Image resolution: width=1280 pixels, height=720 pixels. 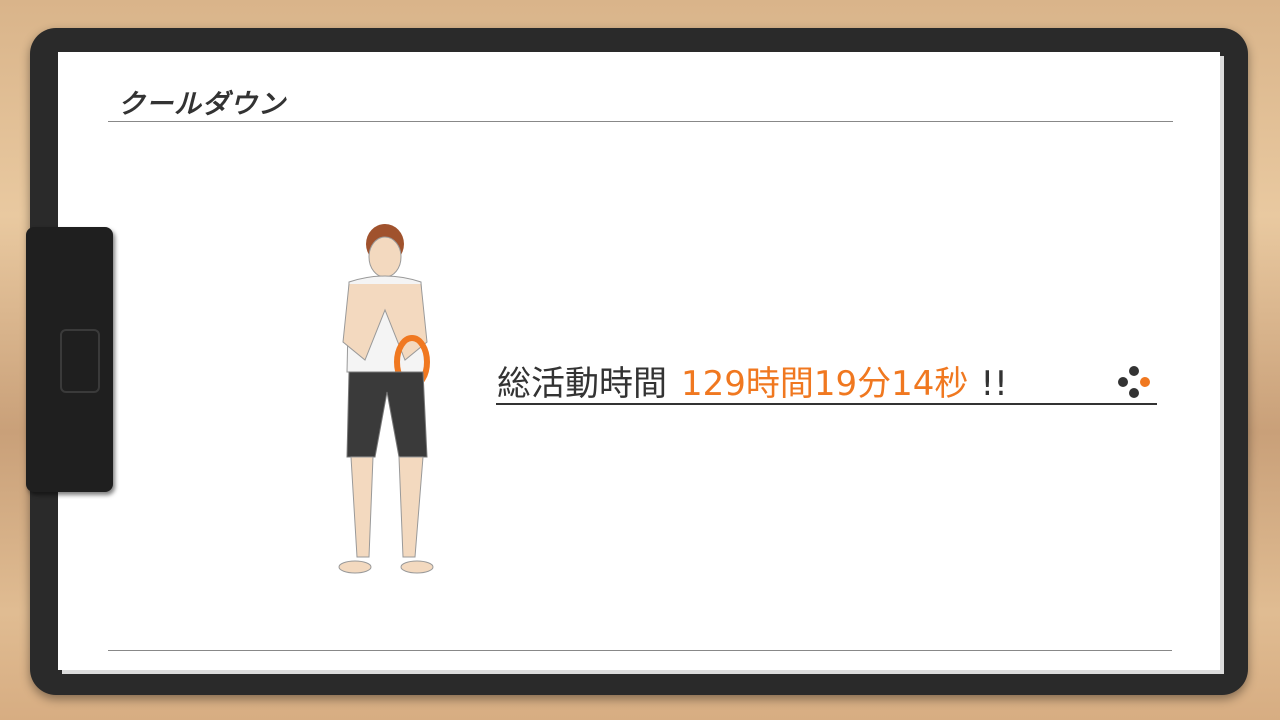 What do you see at coordinates (640, 121) in the screenshot?
I see `title-divider` at bounding box center [640, 121].